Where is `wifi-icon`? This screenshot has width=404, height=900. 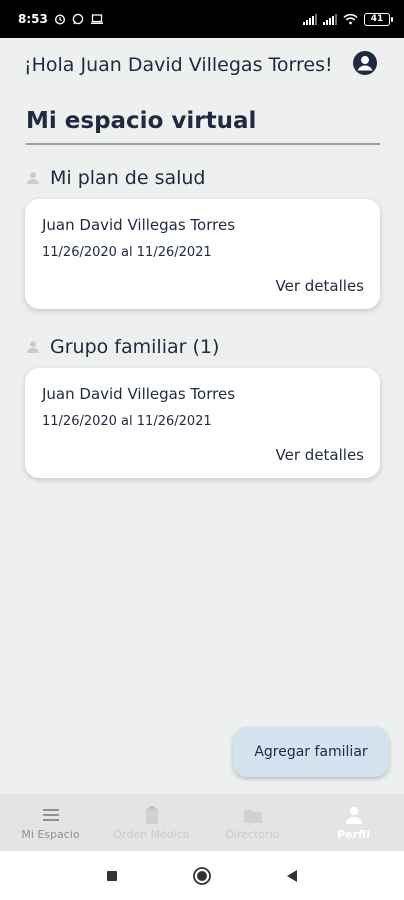
wifi-icon is located at coordinates (350, 19).